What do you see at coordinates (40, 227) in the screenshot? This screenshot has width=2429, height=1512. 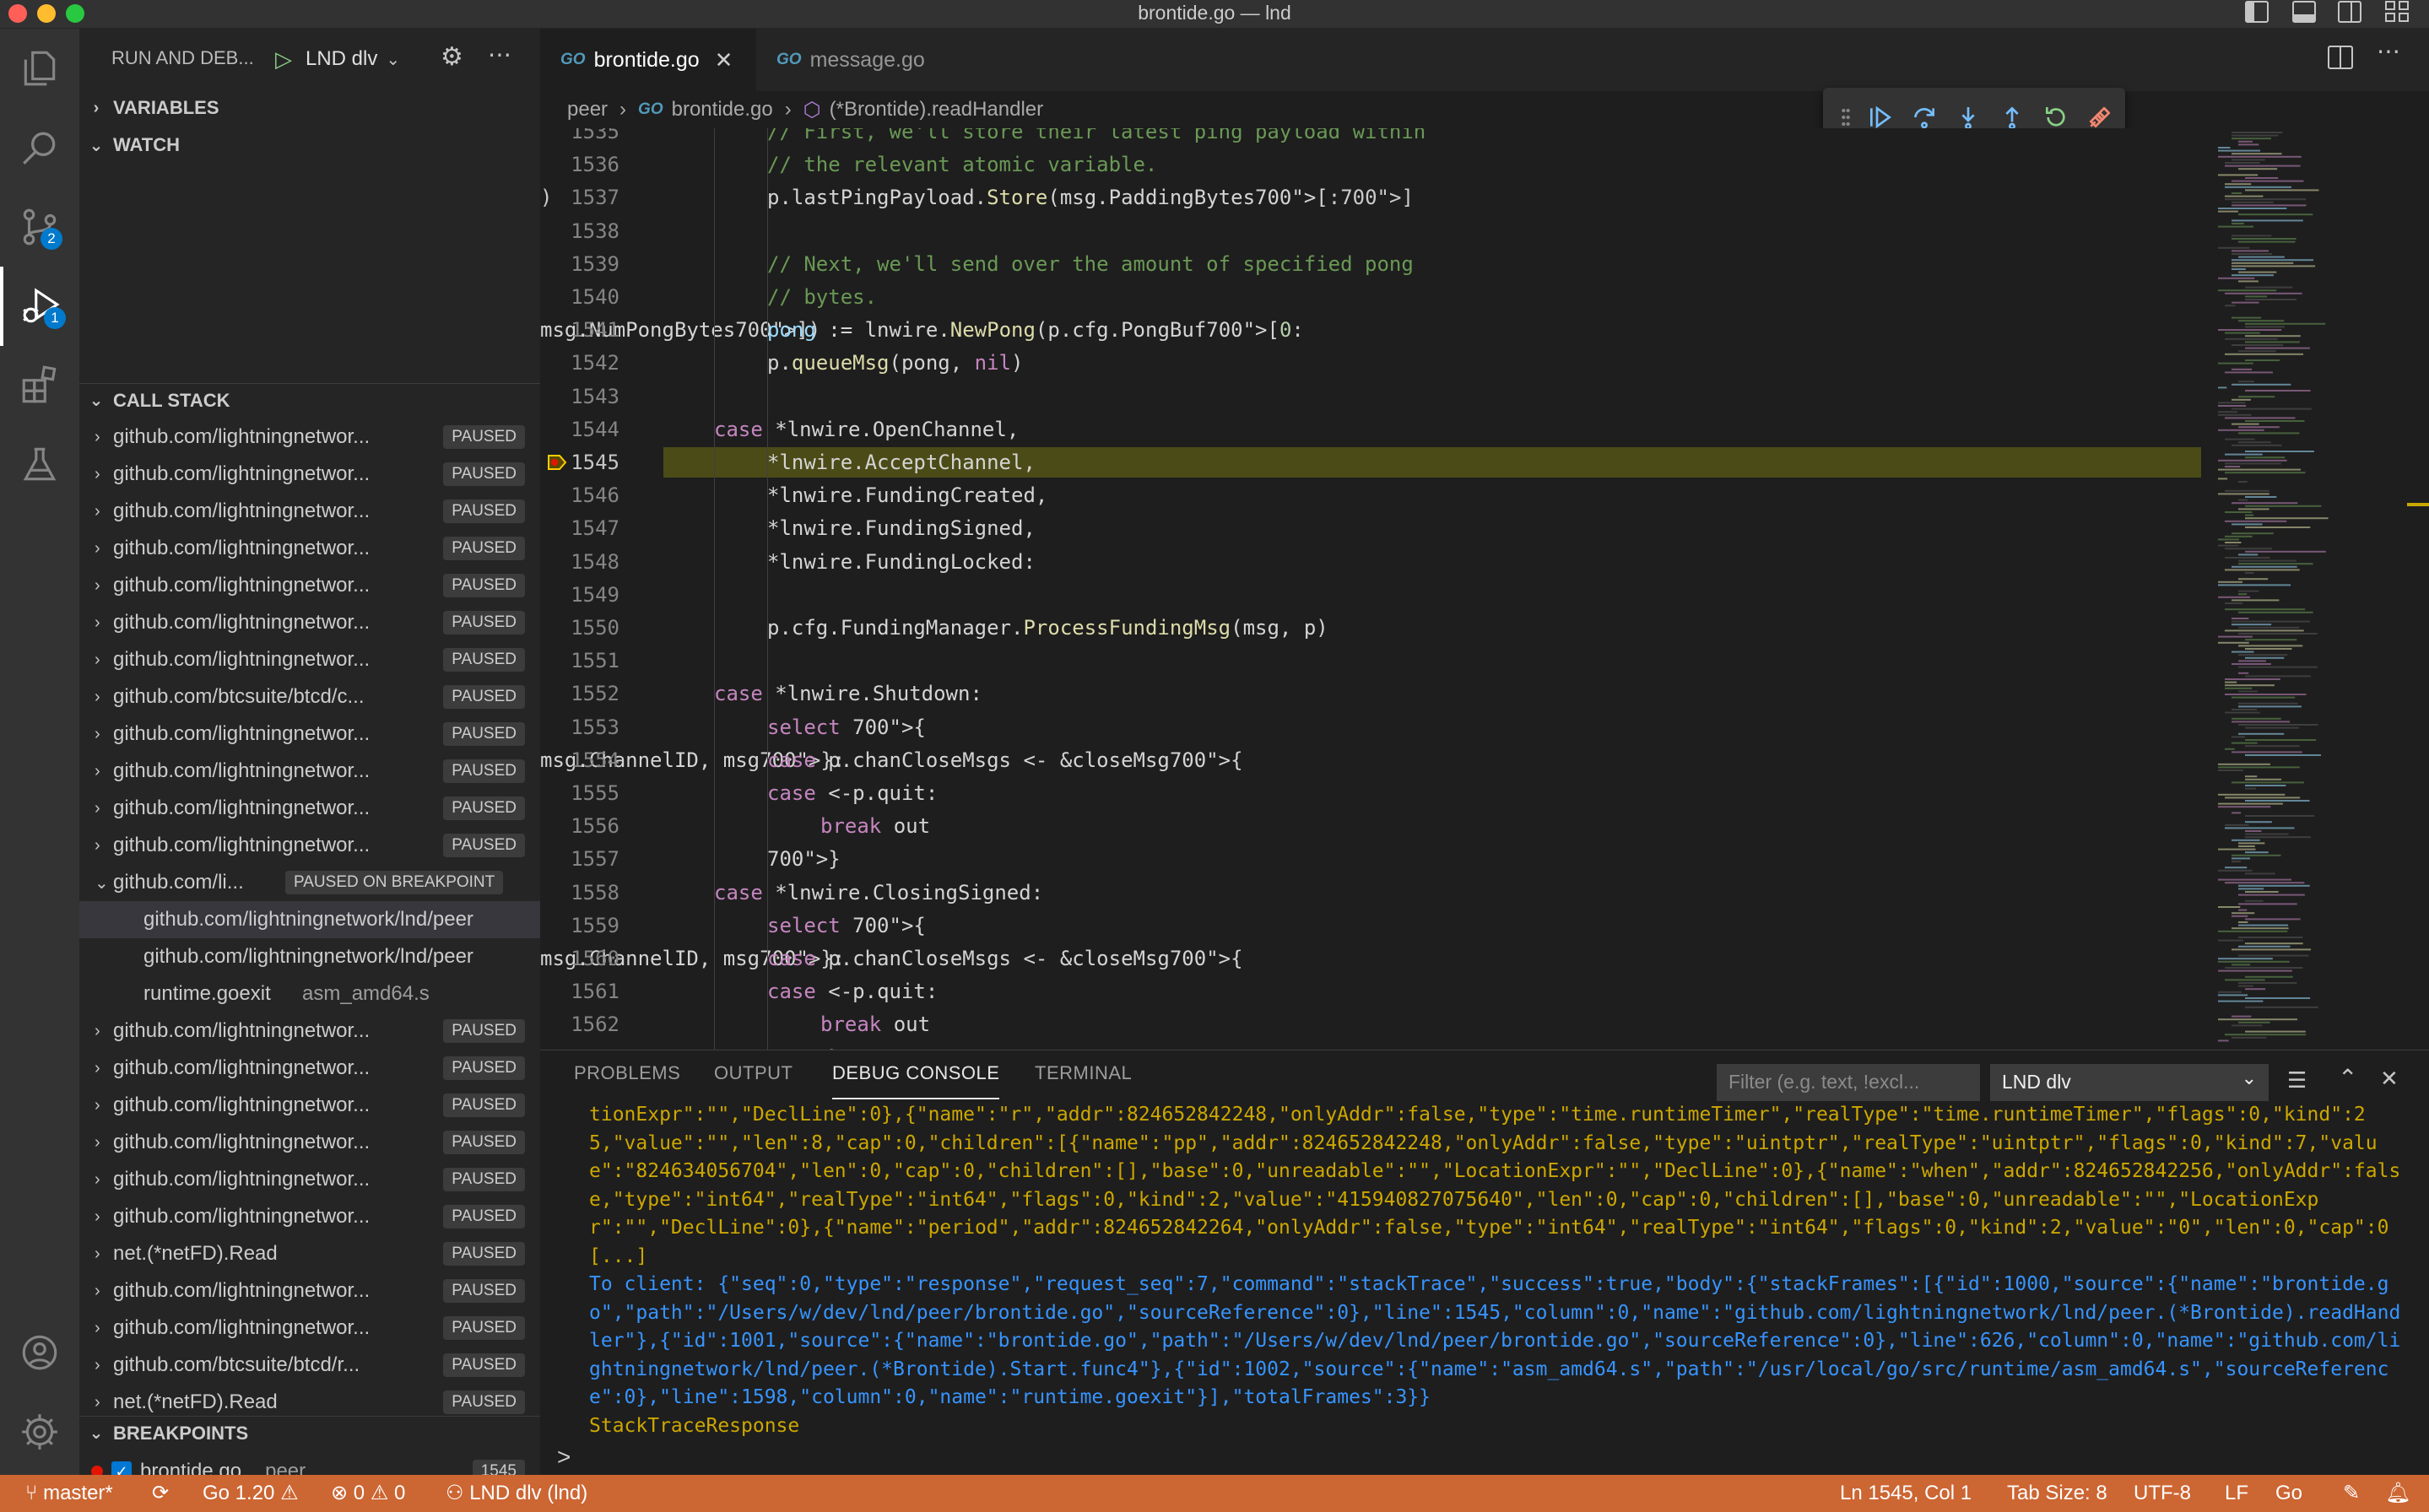 I see `source-control-icon: 2` at bounding box center [40, 227].